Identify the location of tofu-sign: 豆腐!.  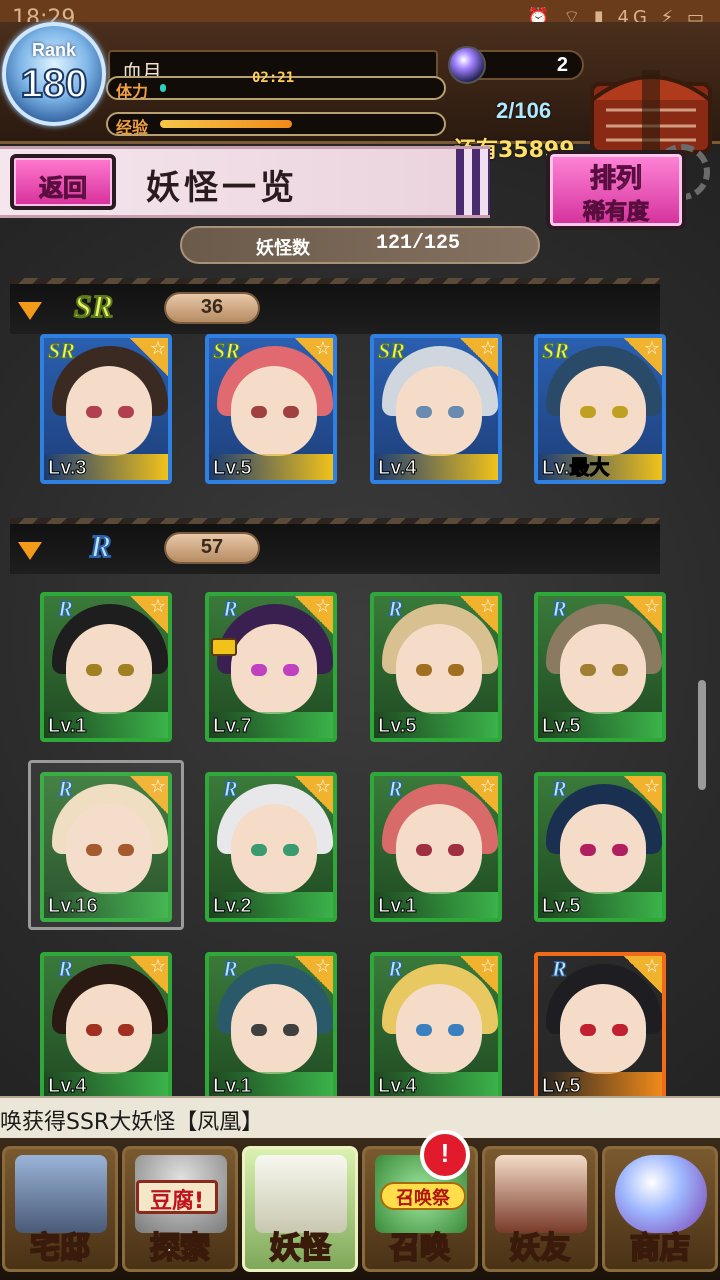
(177, 1197).